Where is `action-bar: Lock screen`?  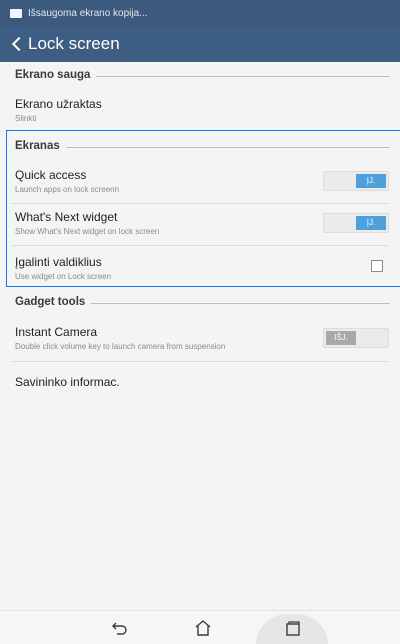 action-bar: Lock screen is located at coordinates (200, 44).